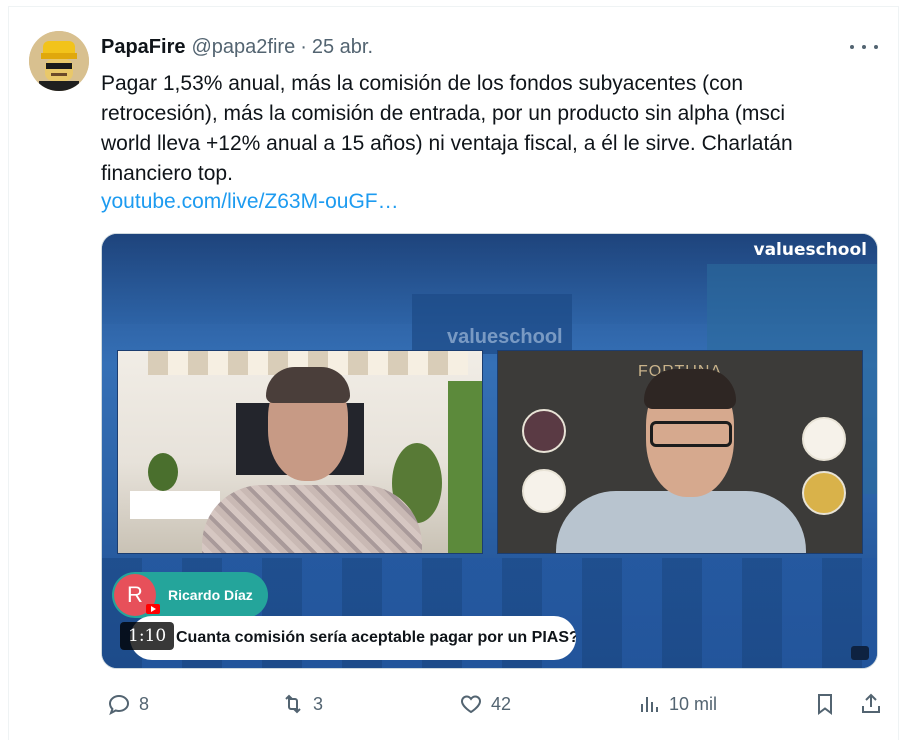  What do you see at coordinates (465, 467) in the screenshot?
I see `green-wall` at bounding box center [465, 467].